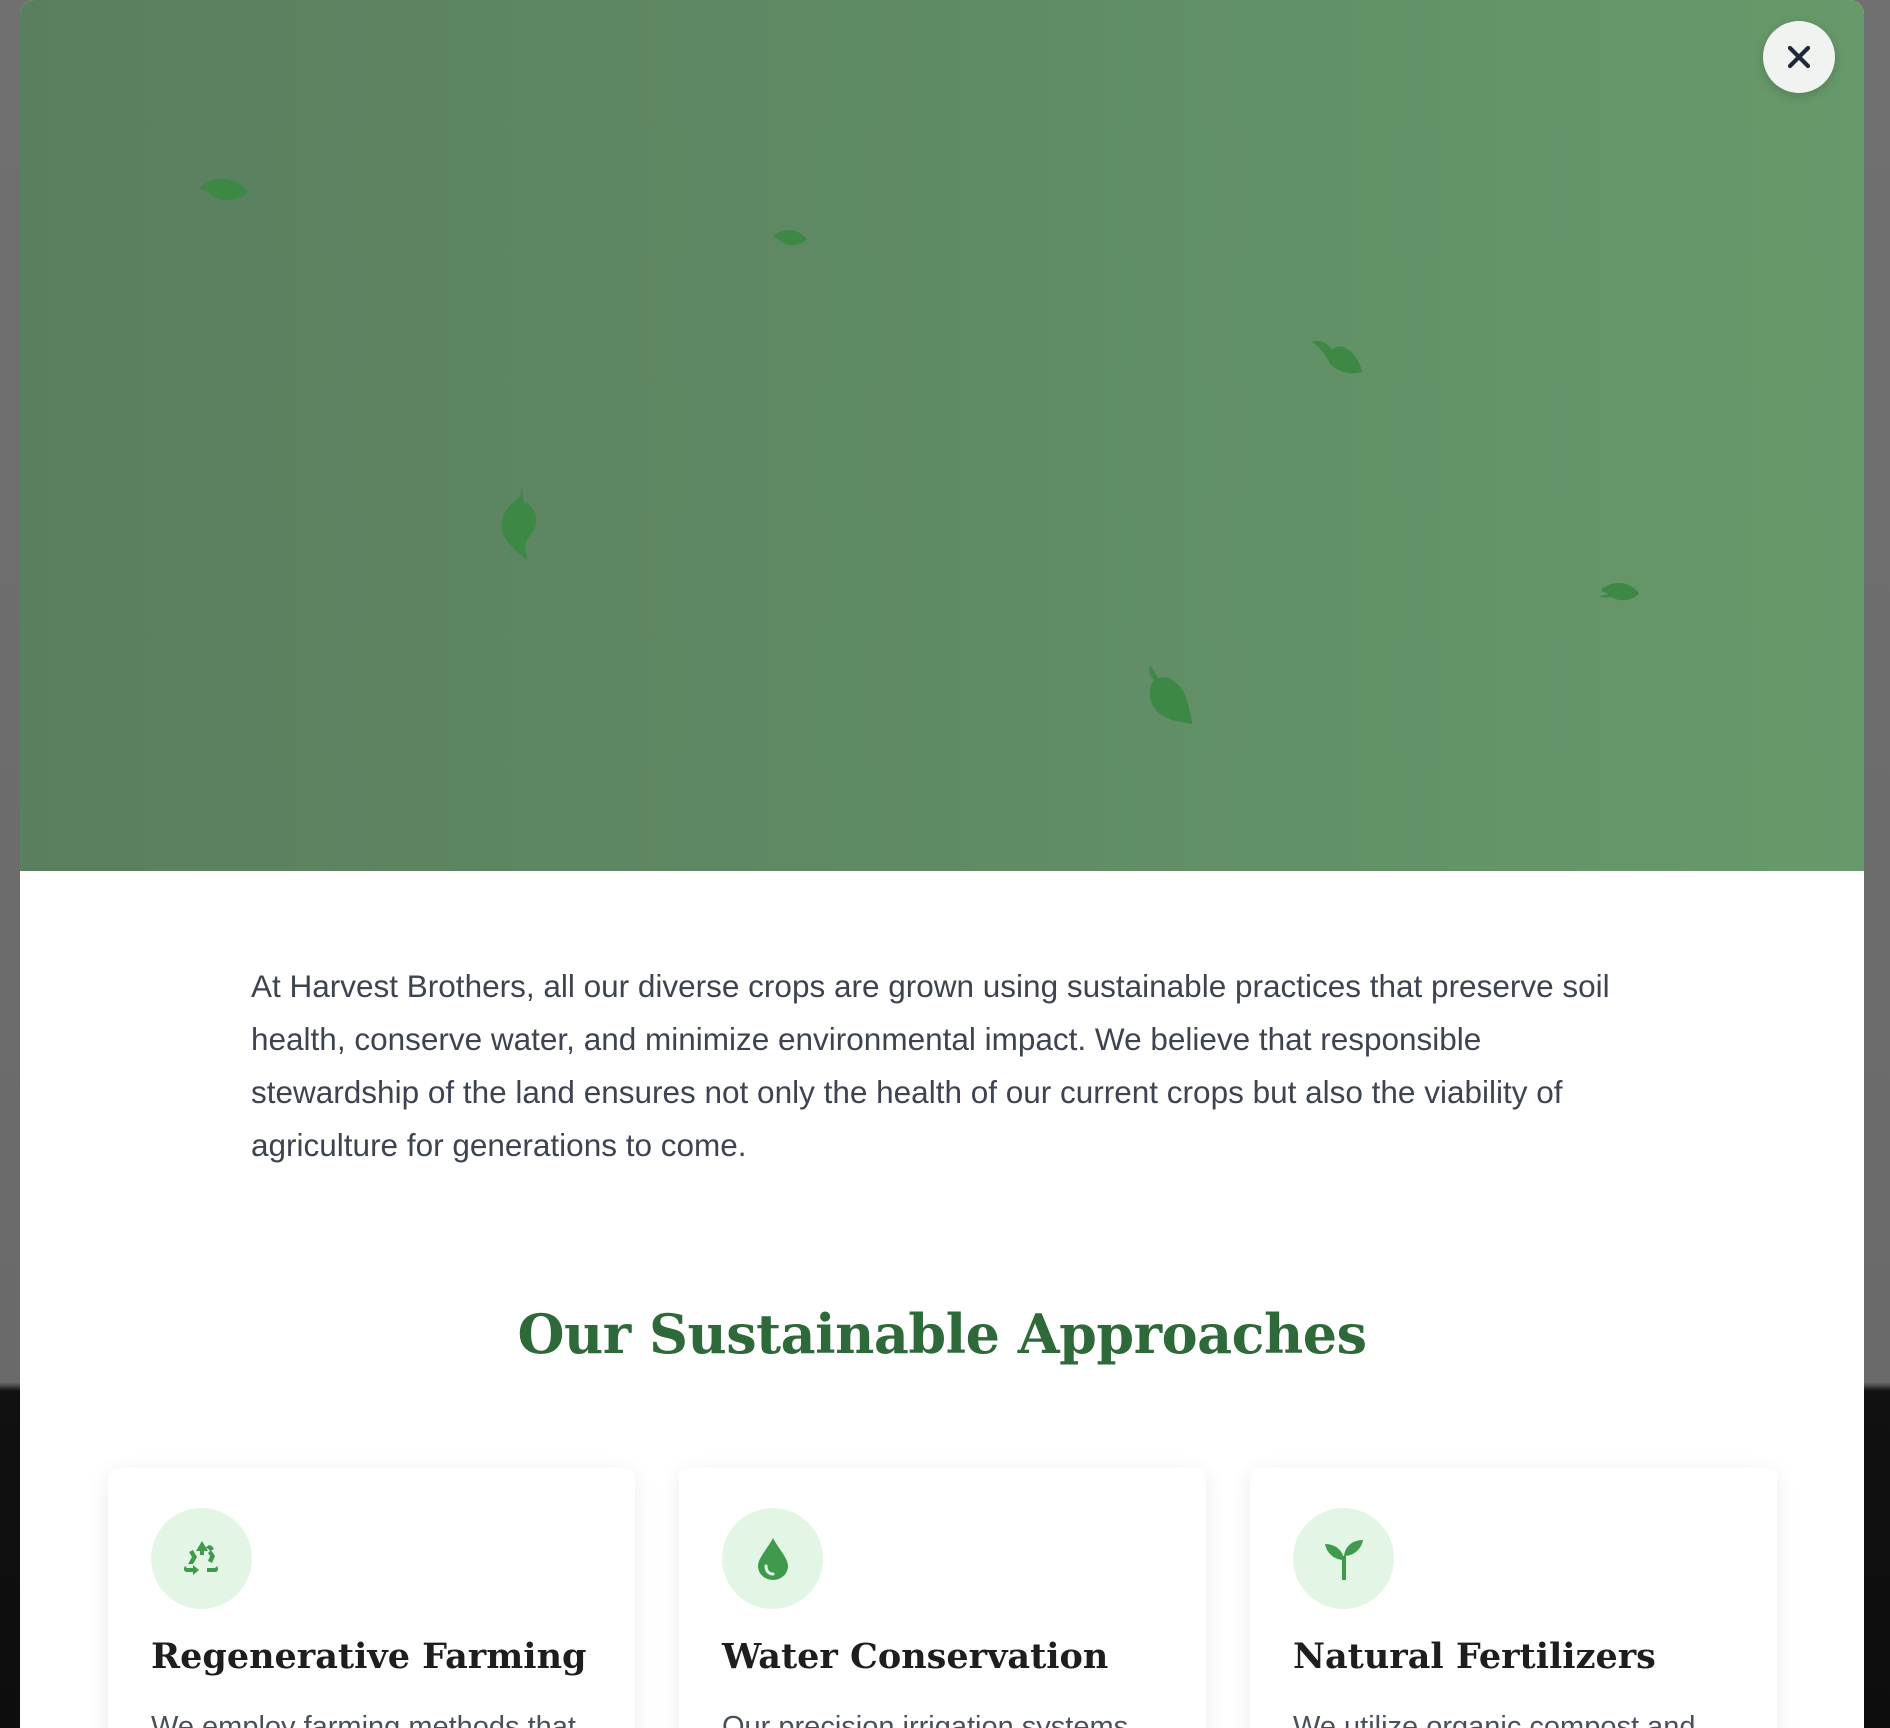  I want to click on section-title: Our Sustainable Approaches, so click(942, 1334).